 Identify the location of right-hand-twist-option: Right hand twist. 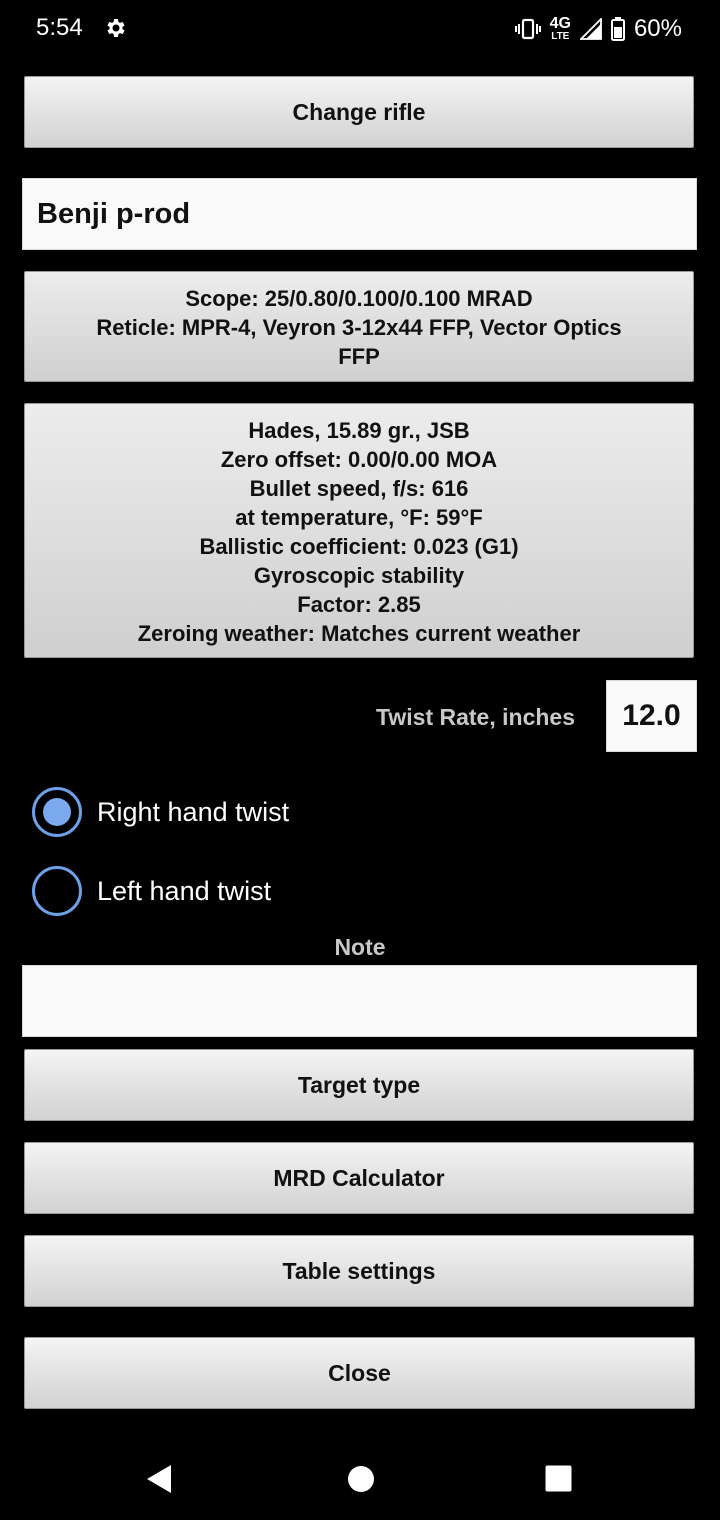
(160, 812).